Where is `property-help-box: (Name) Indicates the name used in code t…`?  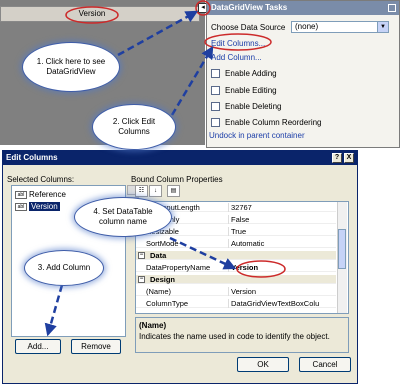
property-help-box: (Name) Indicates the name used in code t… is located at coordinates (242, 335).